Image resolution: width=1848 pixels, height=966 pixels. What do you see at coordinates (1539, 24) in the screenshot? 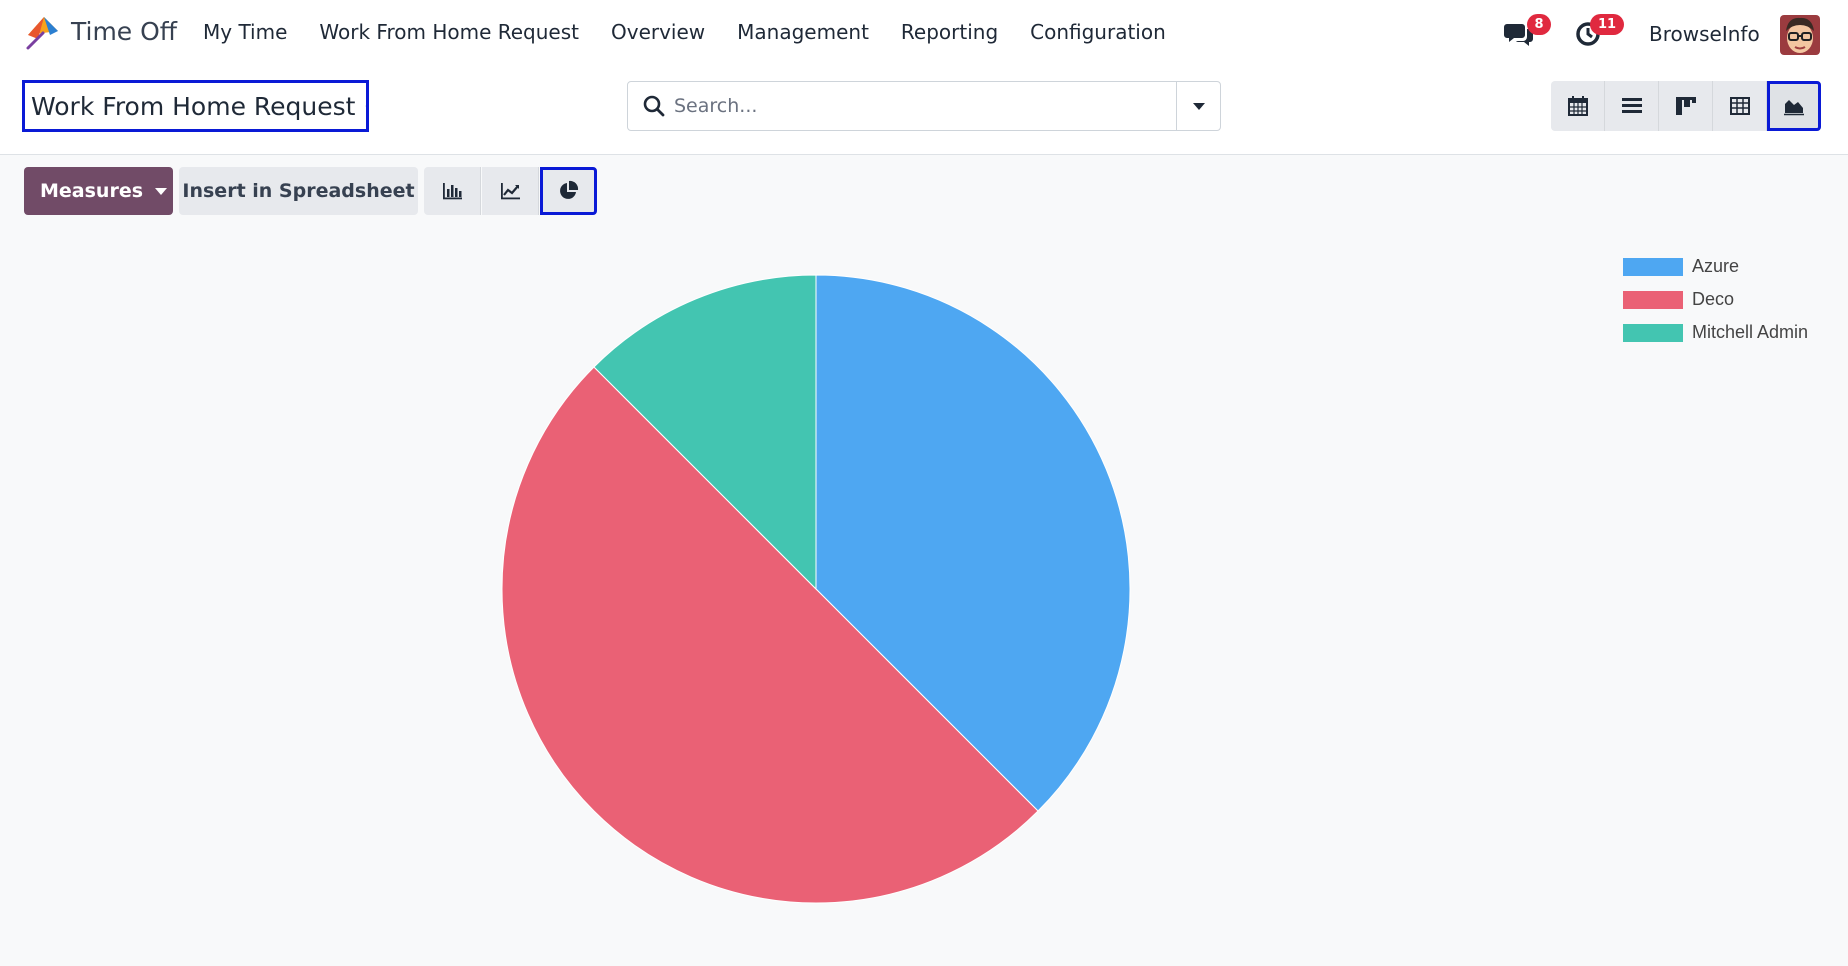
I see `messages-badge: 8` at bounding box center [1539, 24].